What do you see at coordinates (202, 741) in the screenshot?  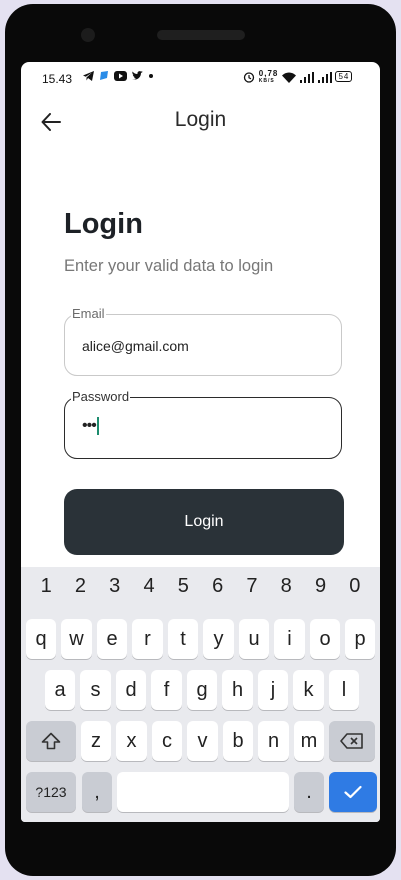 I see `key-v: v` at bounding box center [202, 741].